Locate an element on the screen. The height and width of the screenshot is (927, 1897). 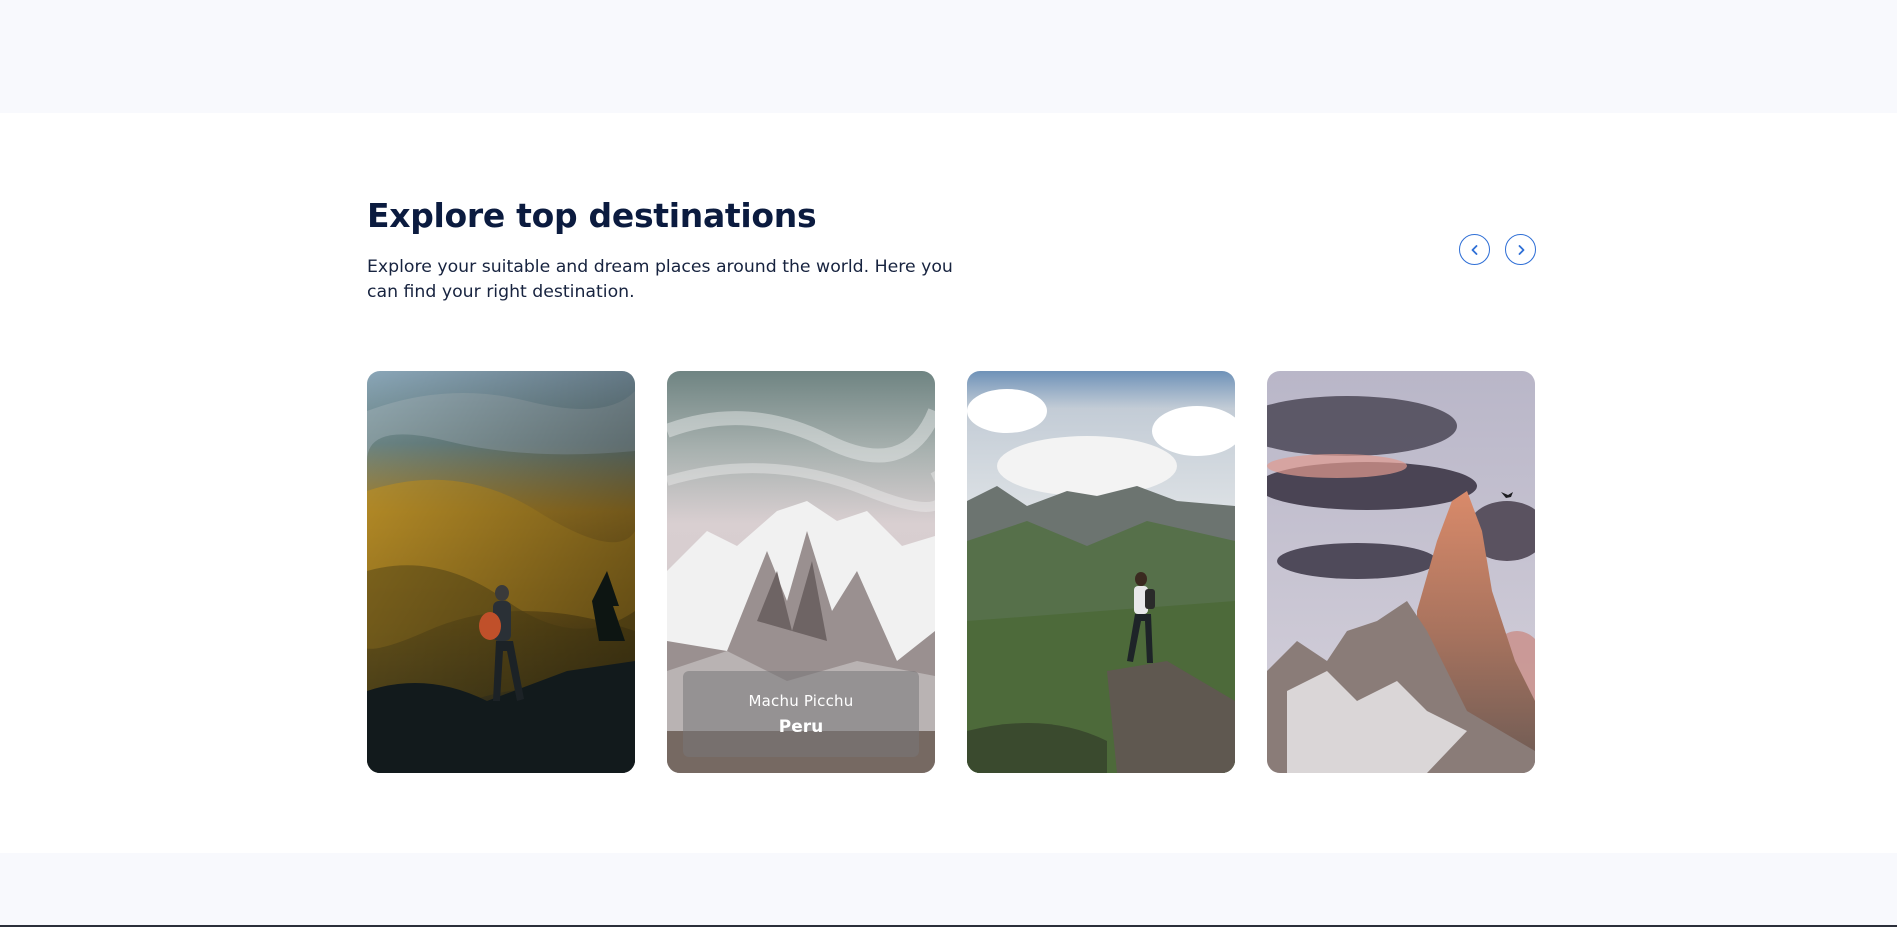
destination-place: Machu Picchu is located at coordinates (801, 700).